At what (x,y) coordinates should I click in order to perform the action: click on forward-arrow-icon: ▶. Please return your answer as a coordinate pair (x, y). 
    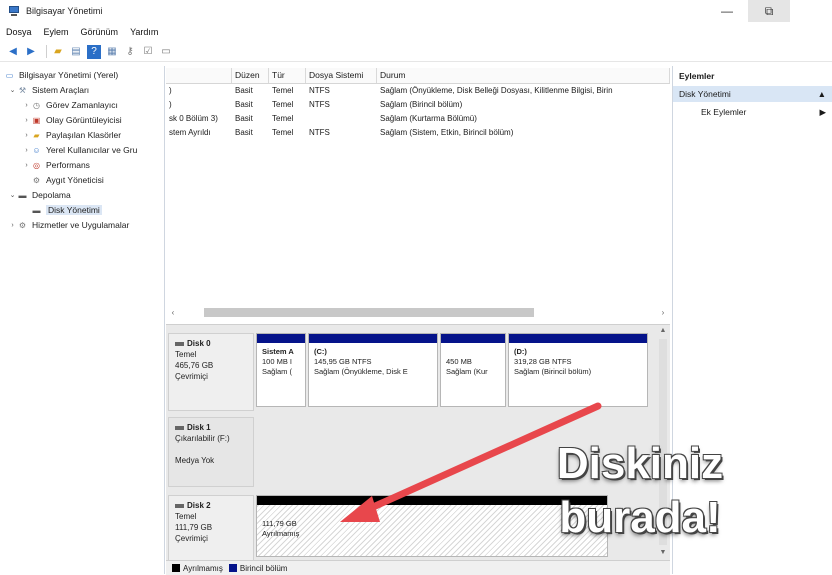
    Looking at the image, I should click on (31, 52).